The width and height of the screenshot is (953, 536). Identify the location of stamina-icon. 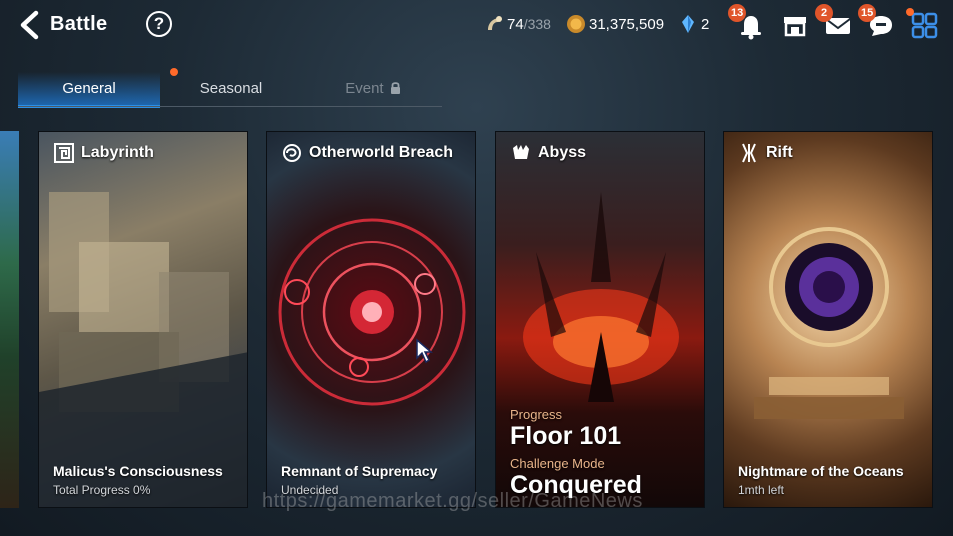
(495, 23).